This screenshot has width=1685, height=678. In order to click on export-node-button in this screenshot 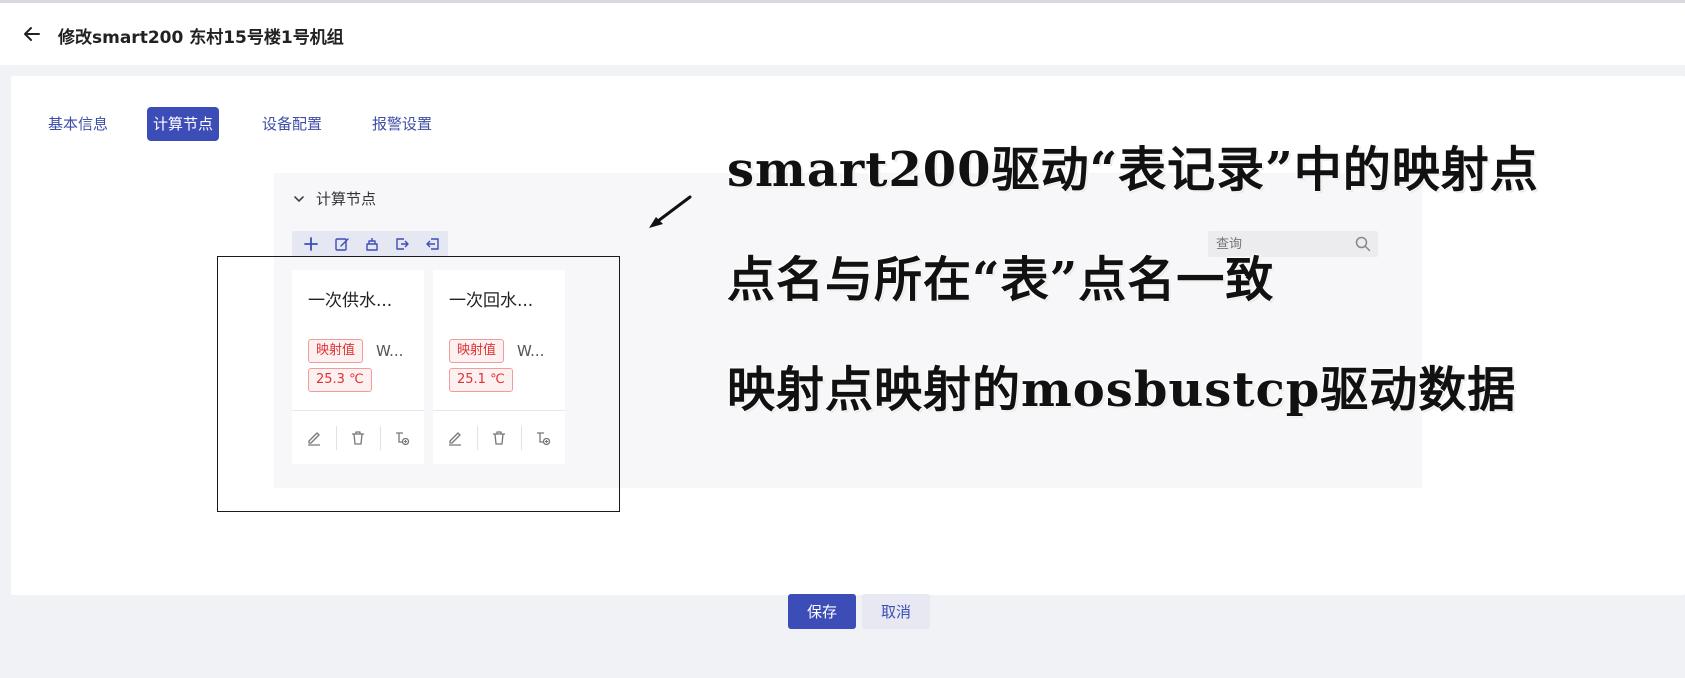, I will do `click(402, 244)`.